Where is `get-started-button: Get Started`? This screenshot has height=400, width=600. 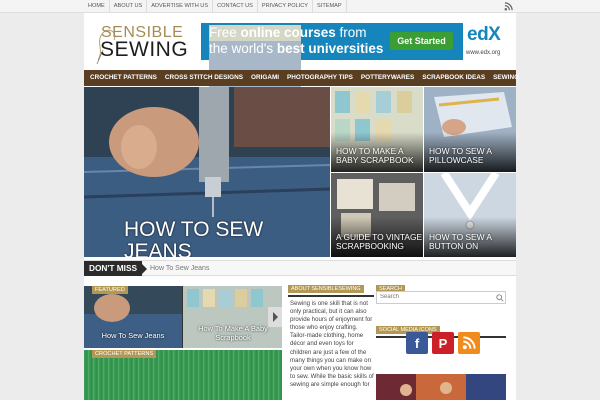 get-started-button: Get Started is located at coordinates (421, 41).